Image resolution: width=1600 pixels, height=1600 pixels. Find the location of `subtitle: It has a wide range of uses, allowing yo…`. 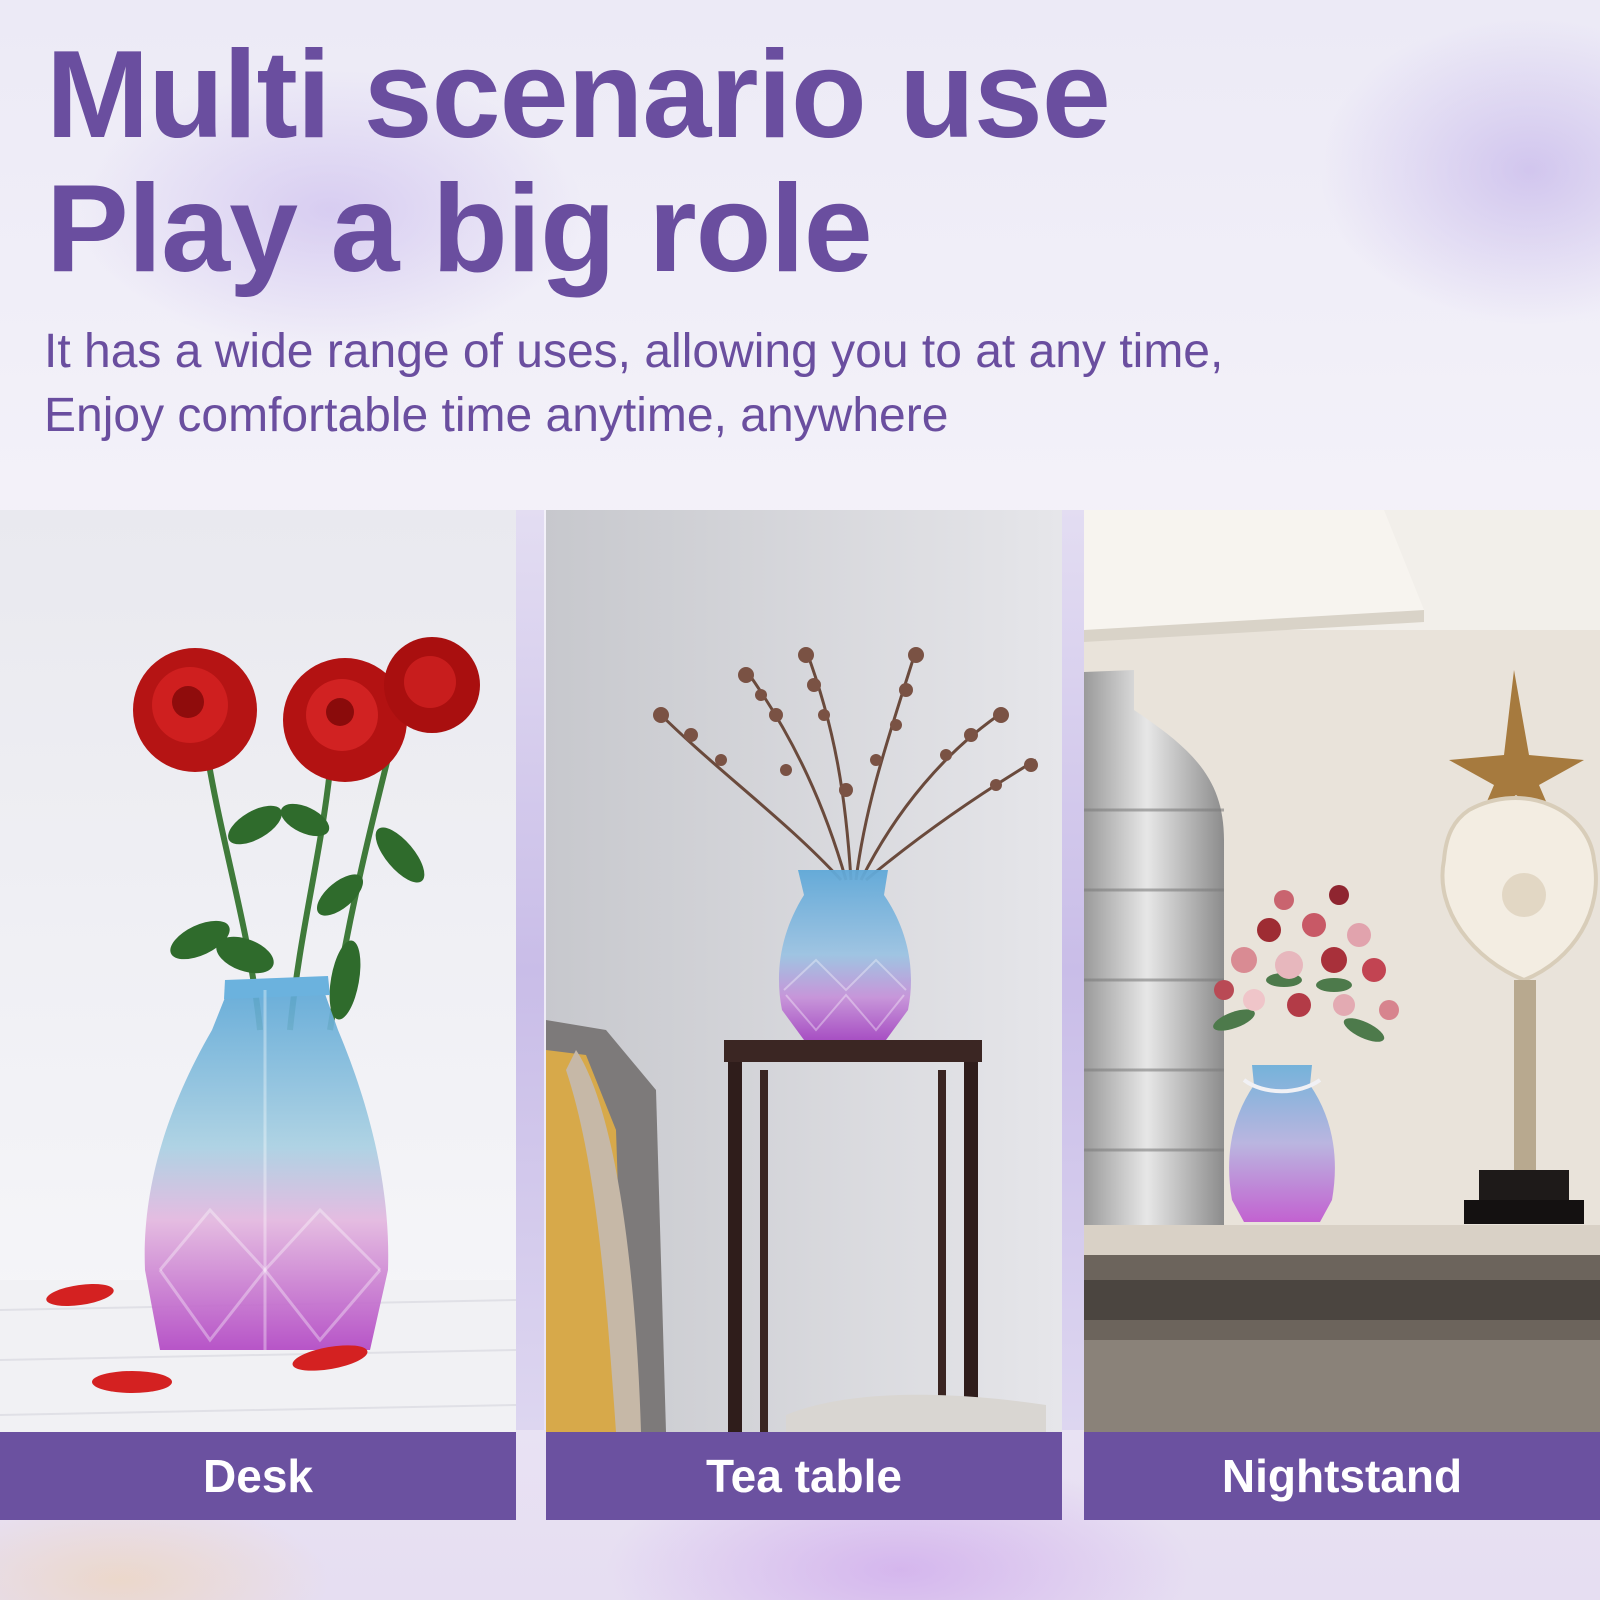

subtitle: It has a wide range of uses, allowing yo… is located at coordinates (633, 384).